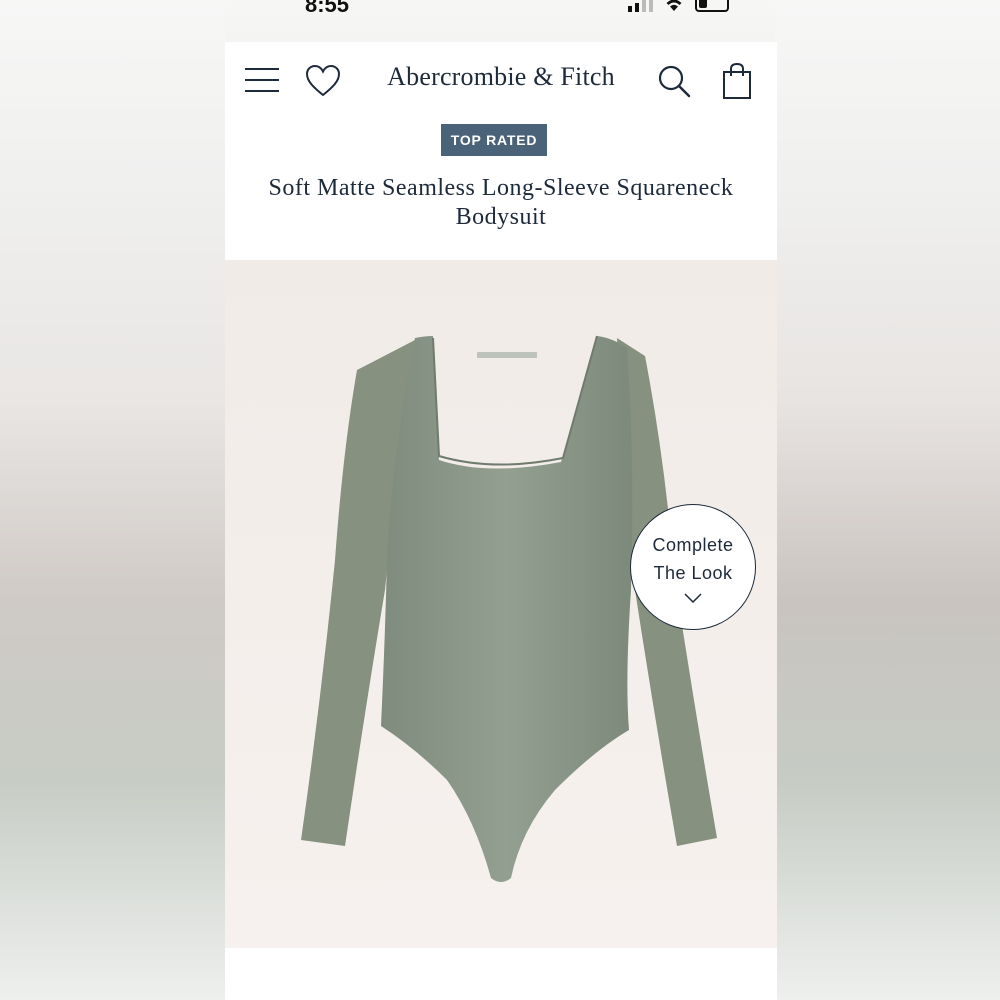 The image size is (1000, 1000). Describe the element at coordinates (693, 545) in the screenshot. I see `complete-look-line1: Complete` at that location.